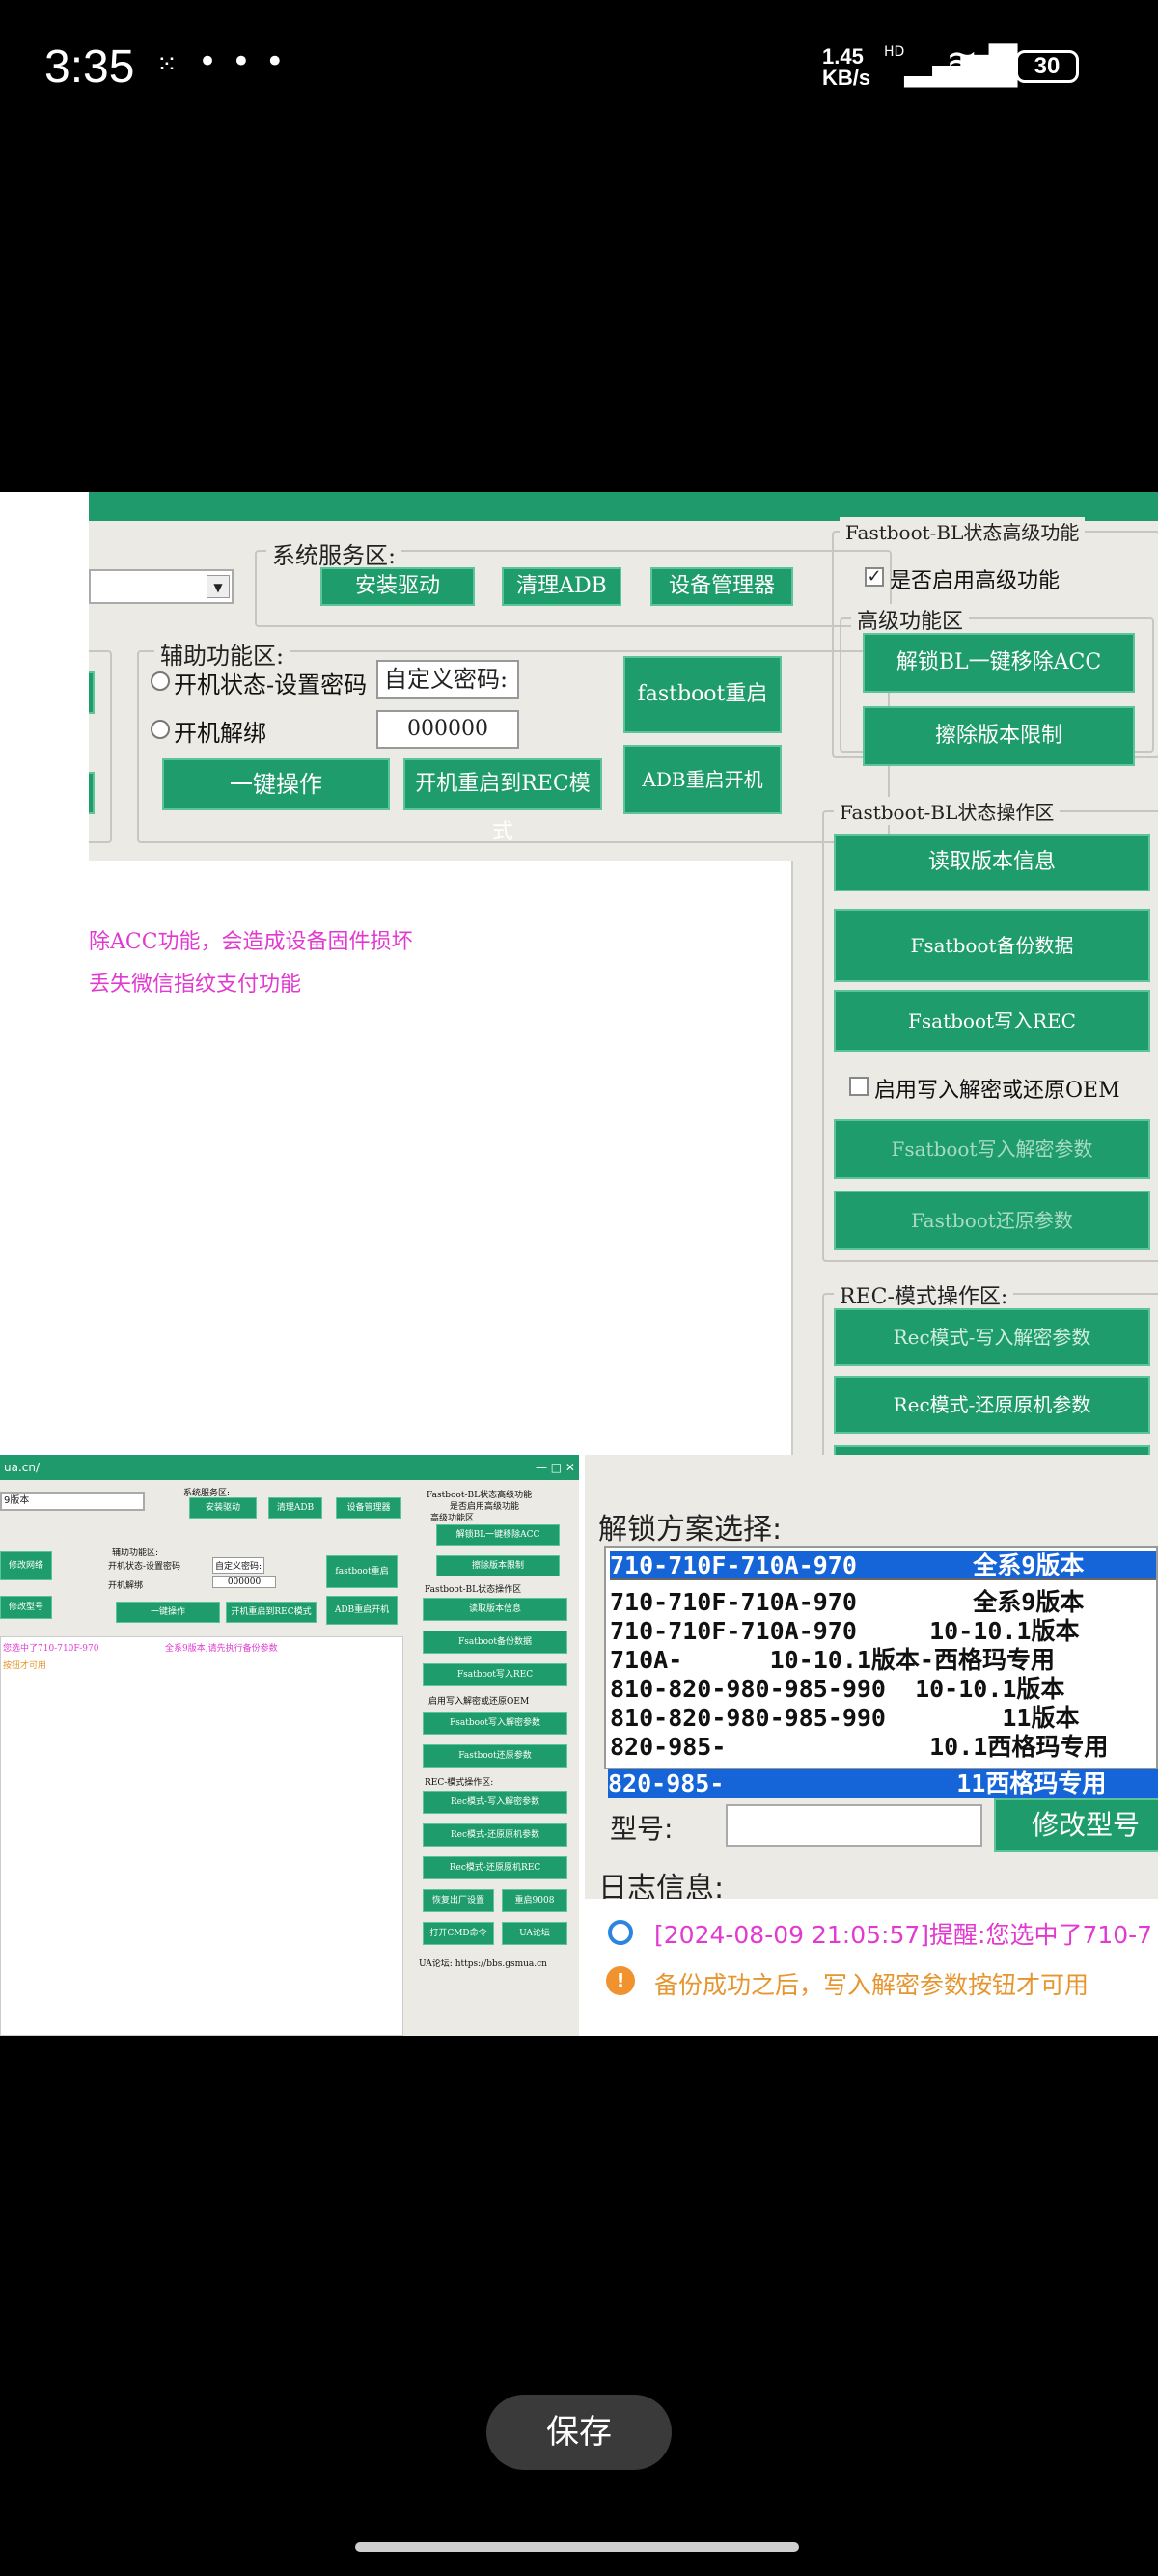 The image size is (1158, 2576). Describe the element at coordinates (579, 2433) in the screenshot. I see `save-button: 保存` at that location.